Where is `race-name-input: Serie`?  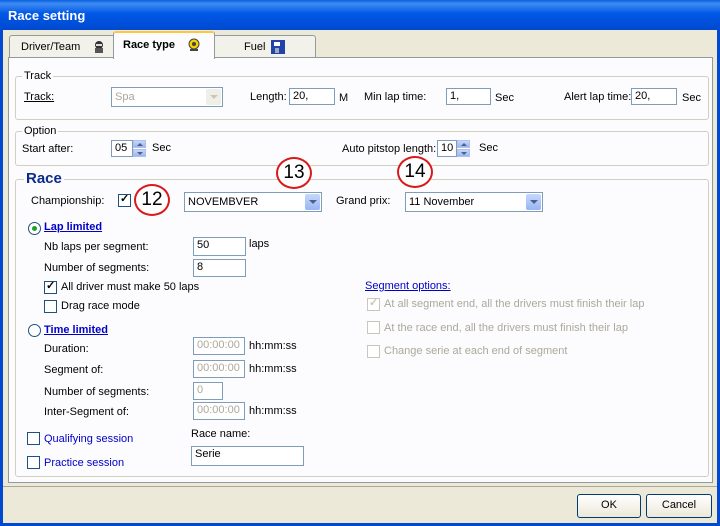
race-name-input: Serie is located at coordinates (247, 456).